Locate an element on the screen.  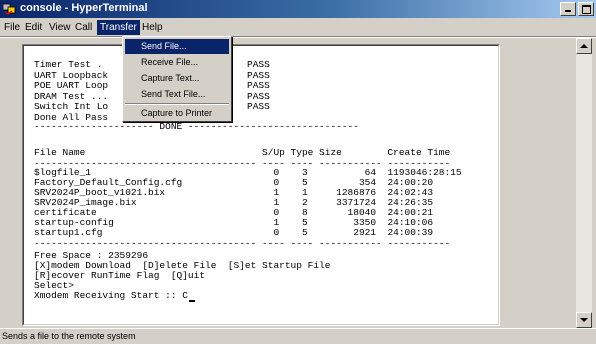
text-cursor is located at coordinates (191, 300).